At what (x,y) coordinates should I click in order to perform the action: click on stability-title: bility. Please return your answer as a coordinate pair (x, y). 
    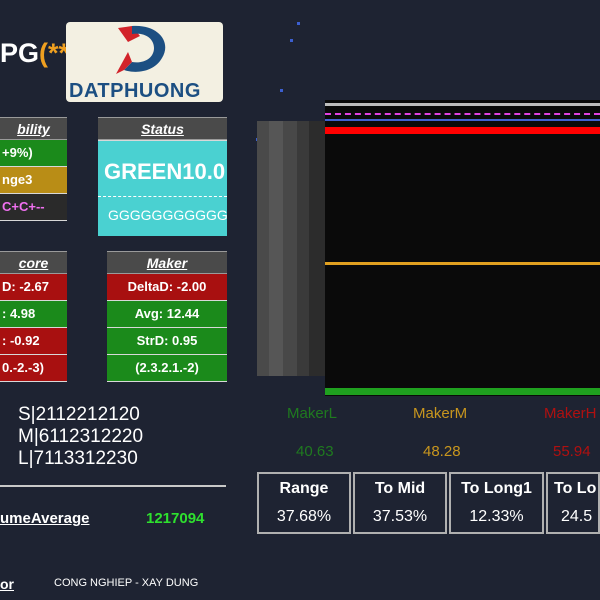
    Looking at the image, I should click on (33, 128).